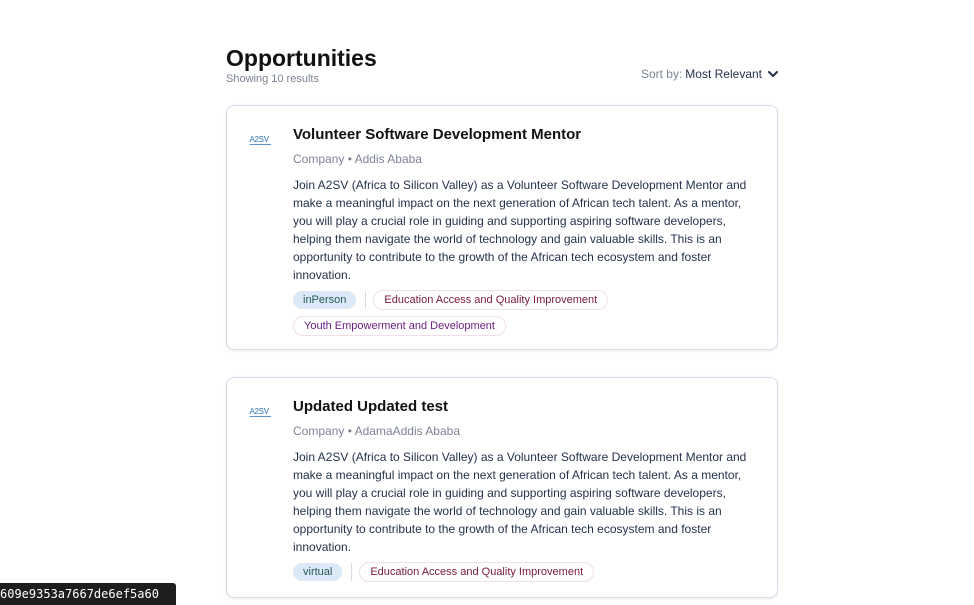 The width and height of the screenshot is (974, 605). I want to click on op-type-tag: inPerson, so click(325, 300).